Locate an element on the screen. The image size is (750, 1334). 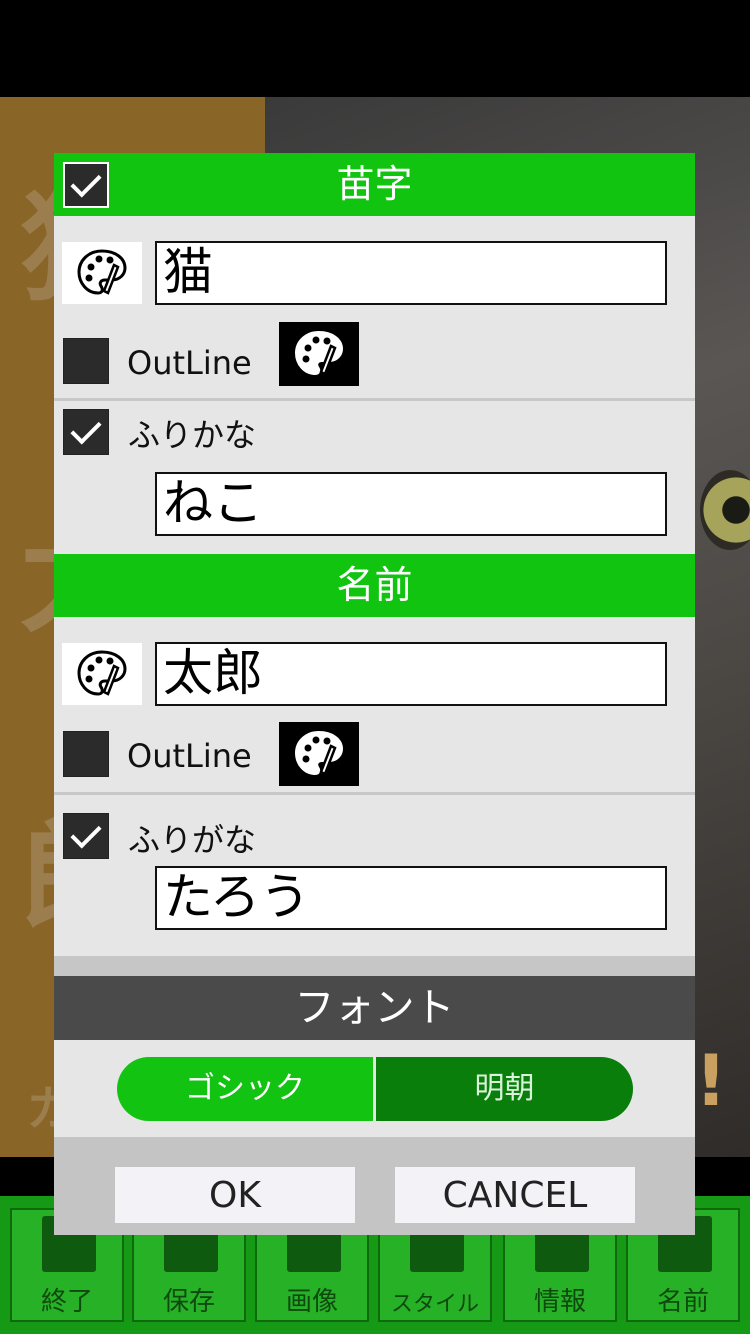
surname-outline-label: OutLine is located at coordinates (189, 363).